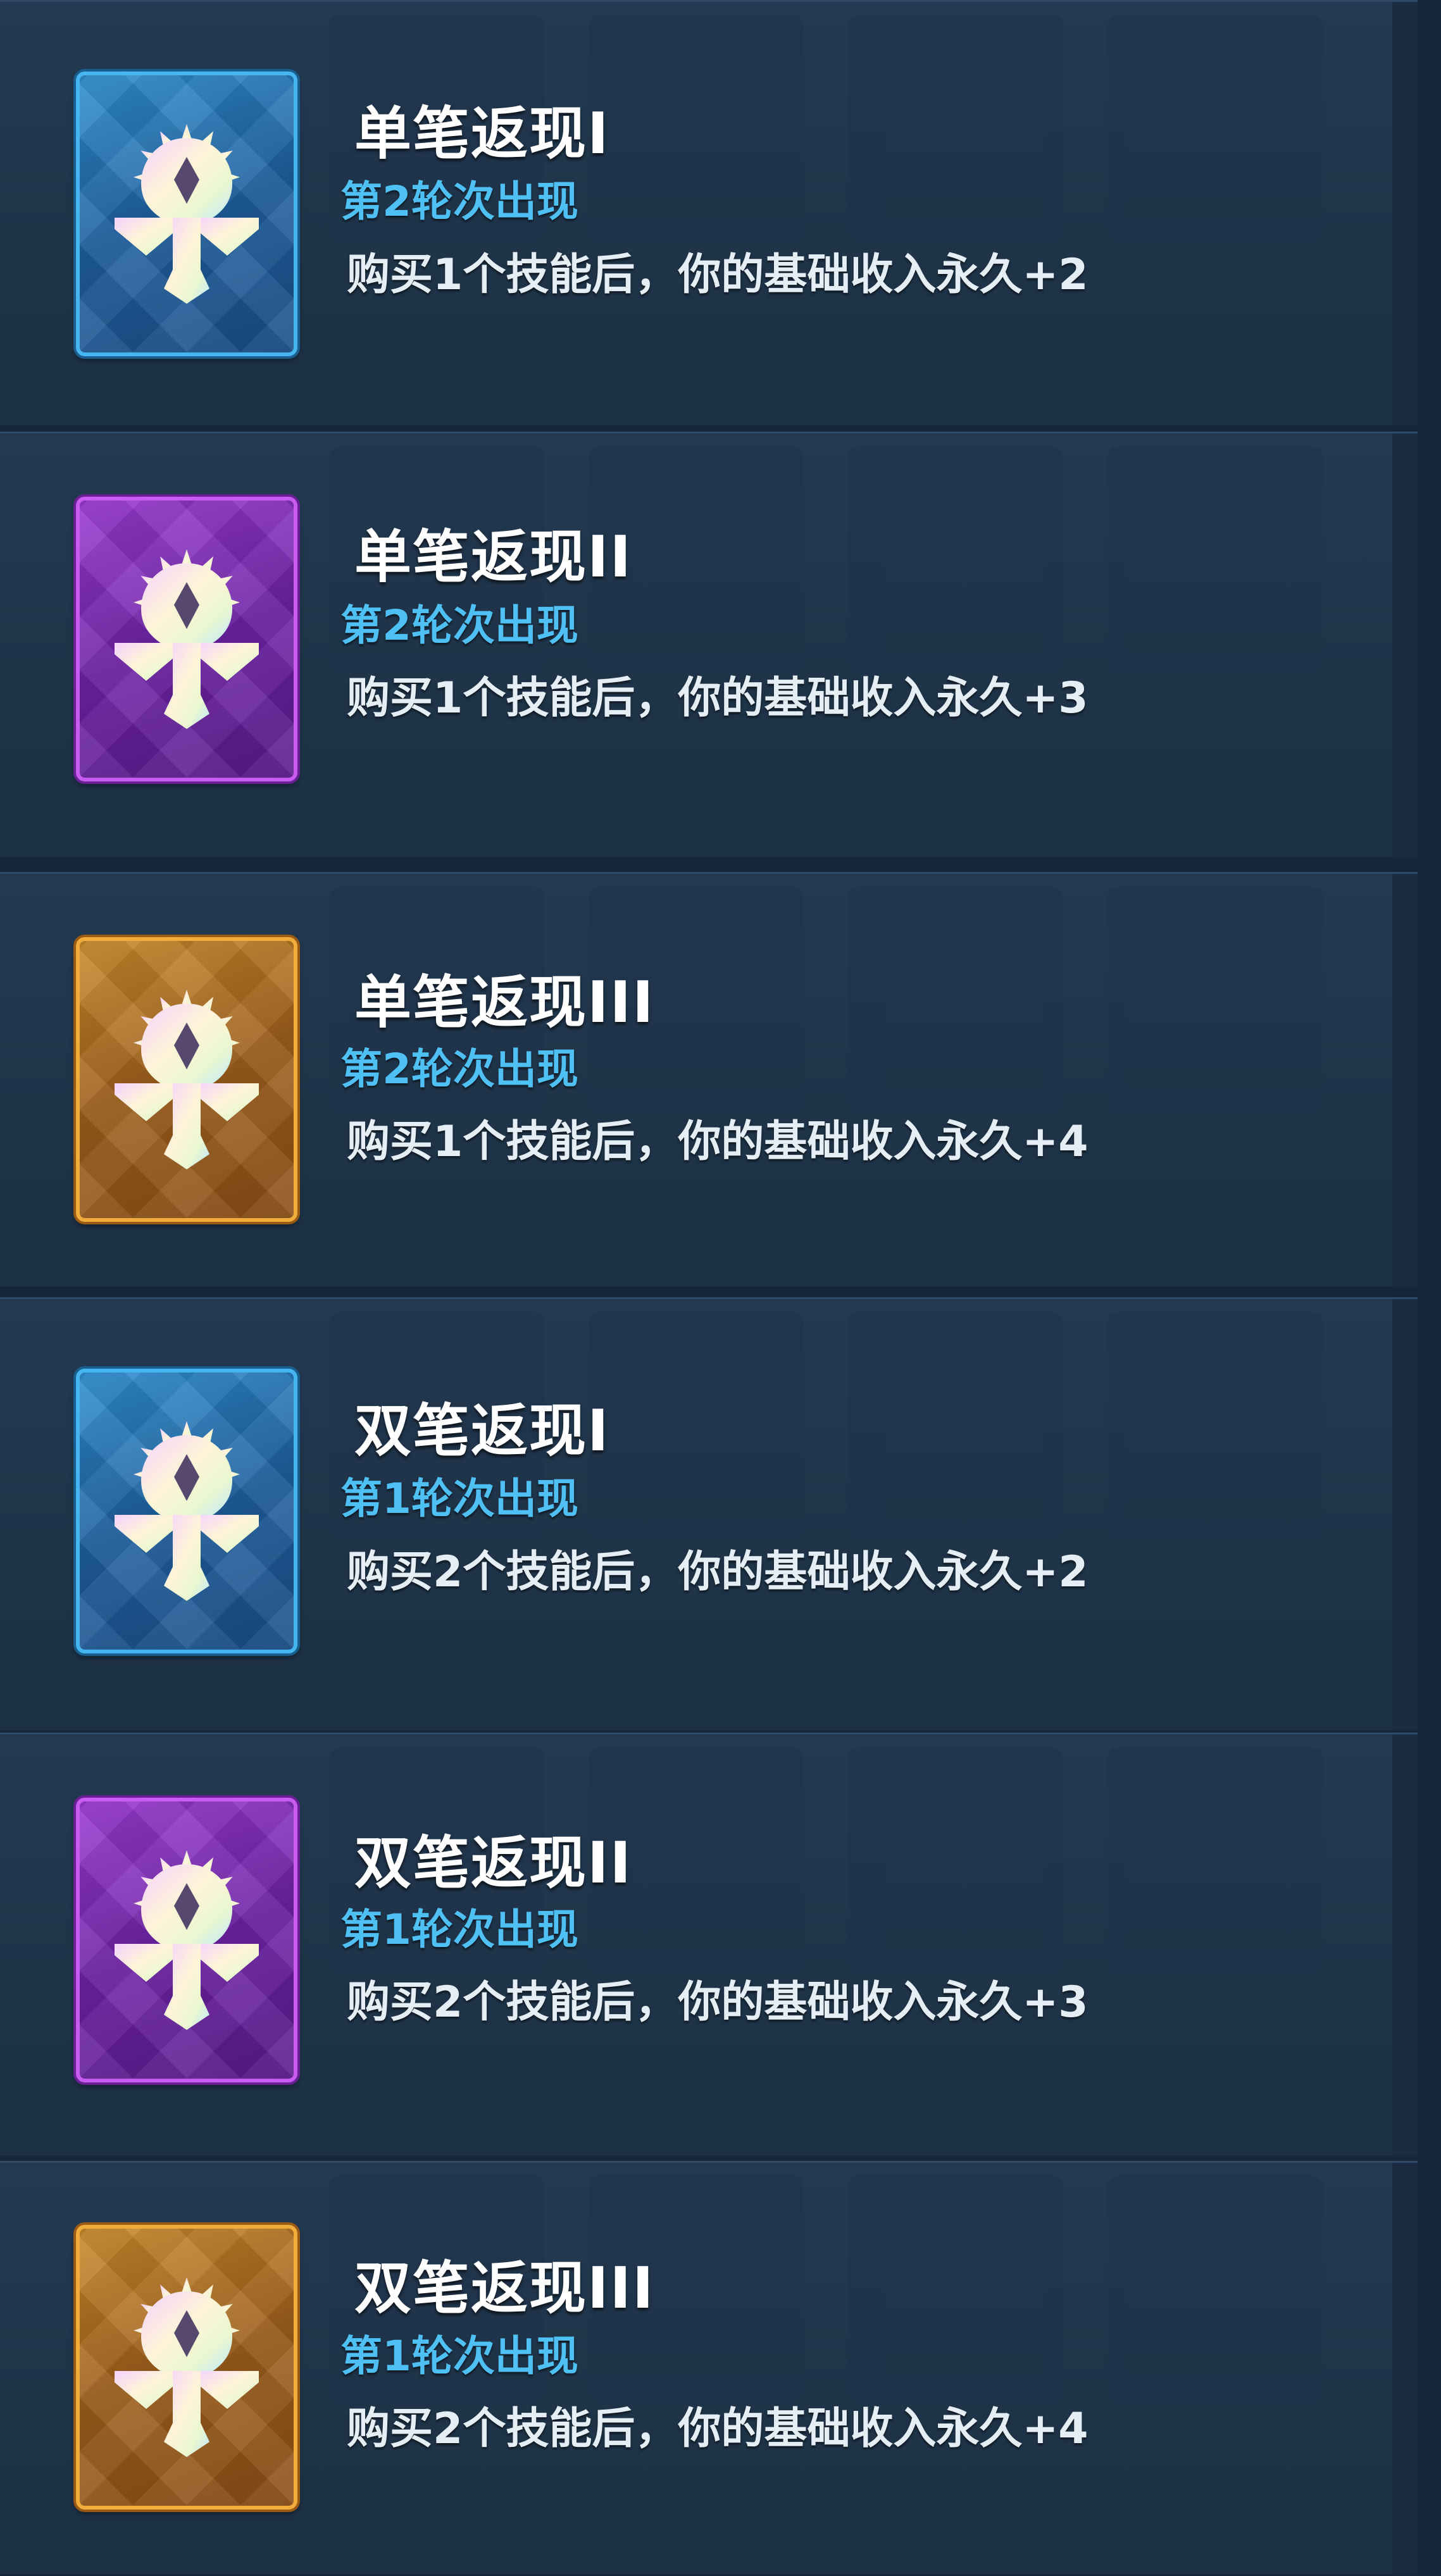 Image resolution: width=1441 pixels, height=2576 pixels. I want to click on card-title: 双笔返现II, so click(493, 1863).